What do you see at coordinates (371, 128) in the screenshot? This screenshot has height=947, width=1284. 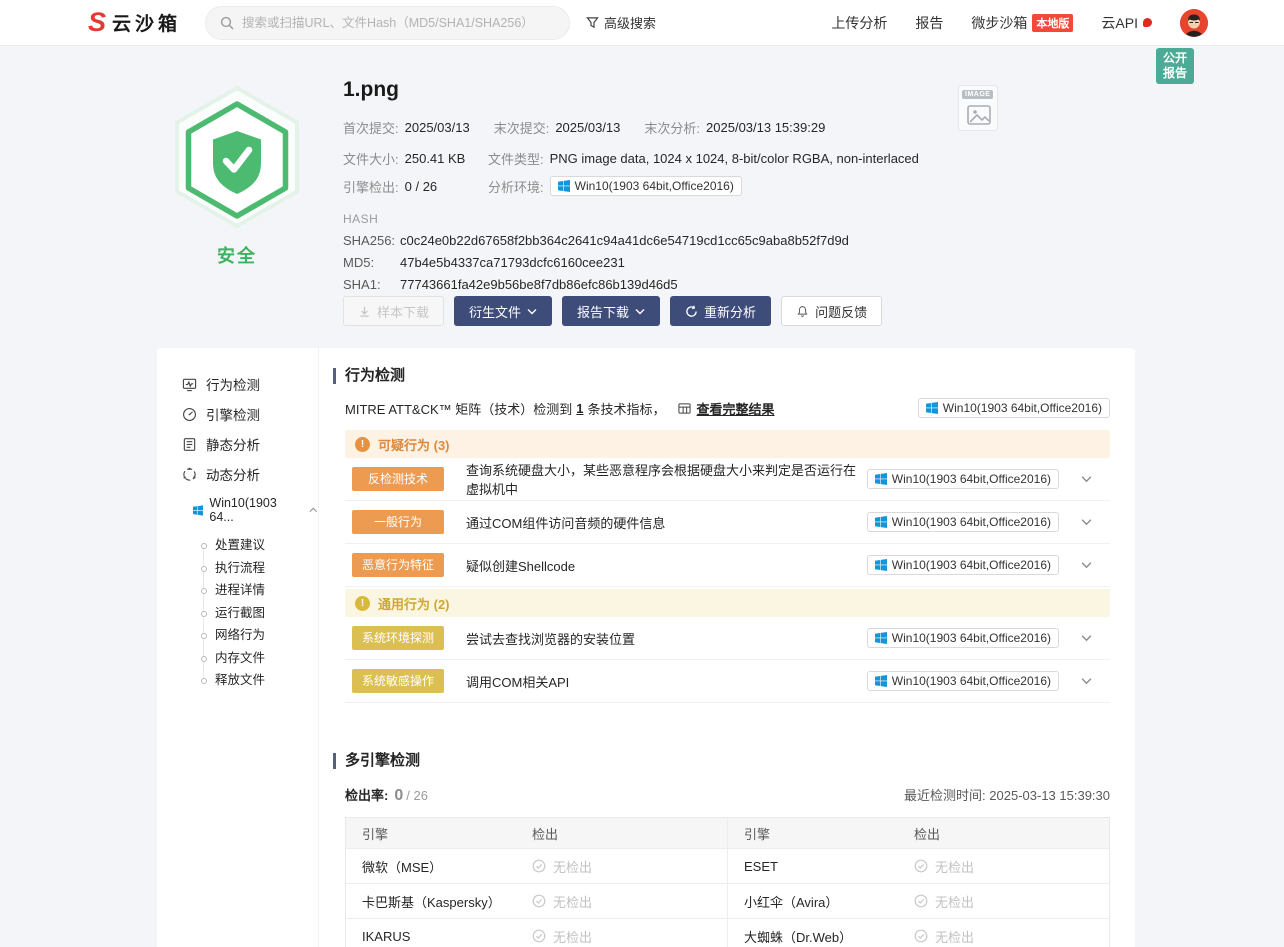 I see `first-submit-label: 首次提交:` at bounding box center [371, 128].